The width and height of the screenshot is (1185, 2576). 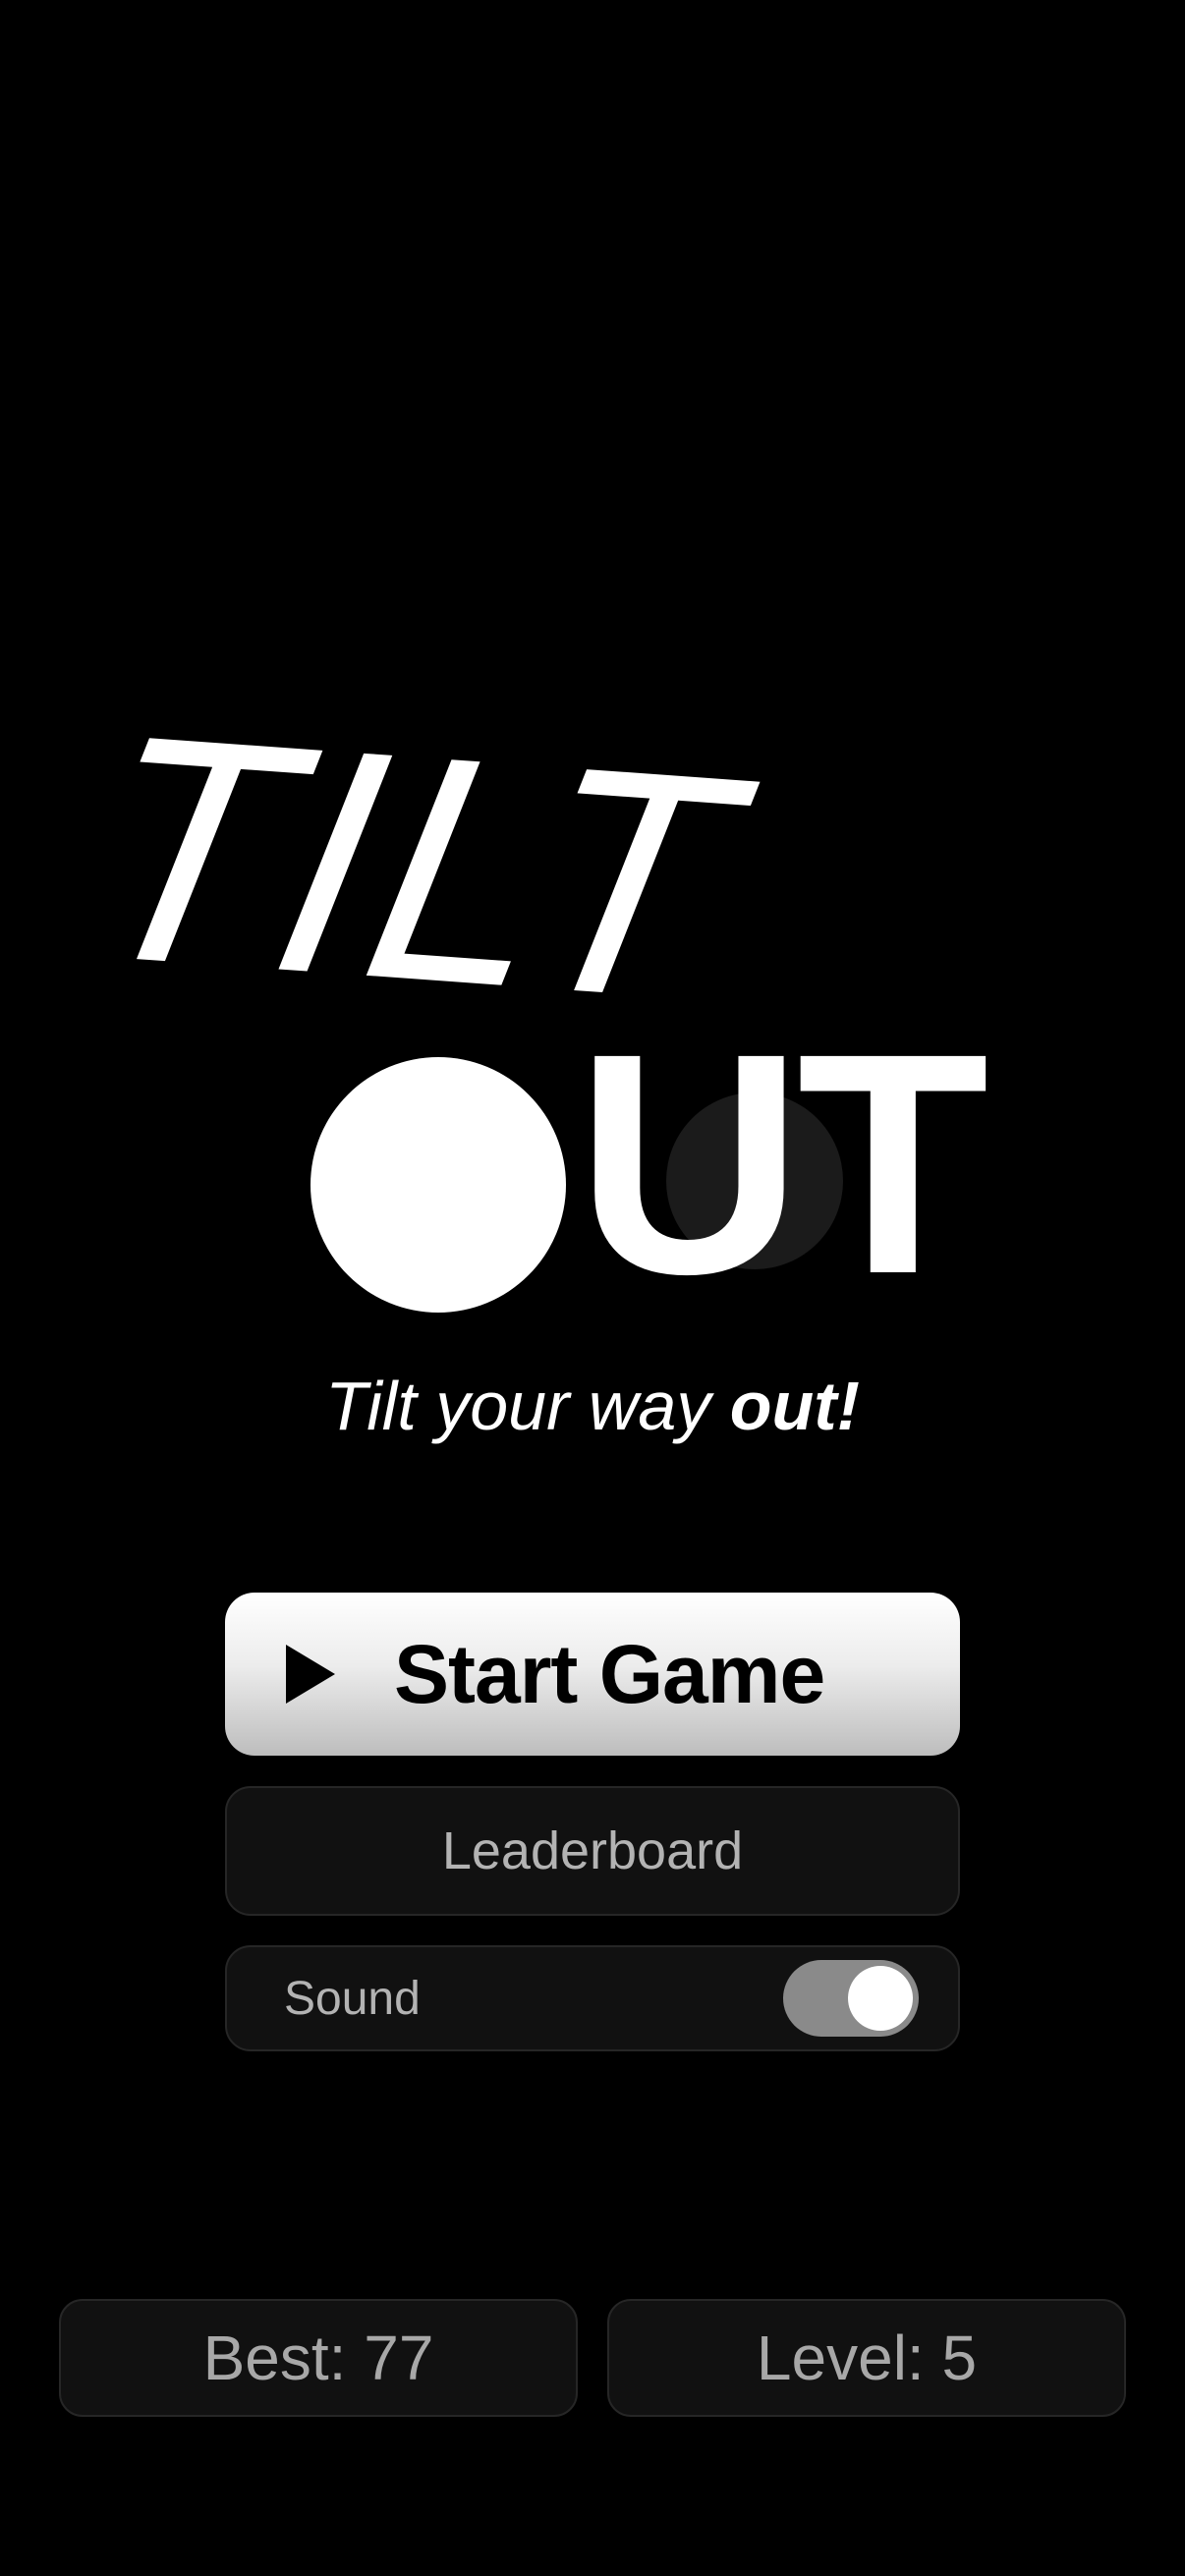 What do you see at coordinates (528, 1406) in the screenshot?
I see `tagline-regular: Tilt your way` at bounding box center [528, 1406].